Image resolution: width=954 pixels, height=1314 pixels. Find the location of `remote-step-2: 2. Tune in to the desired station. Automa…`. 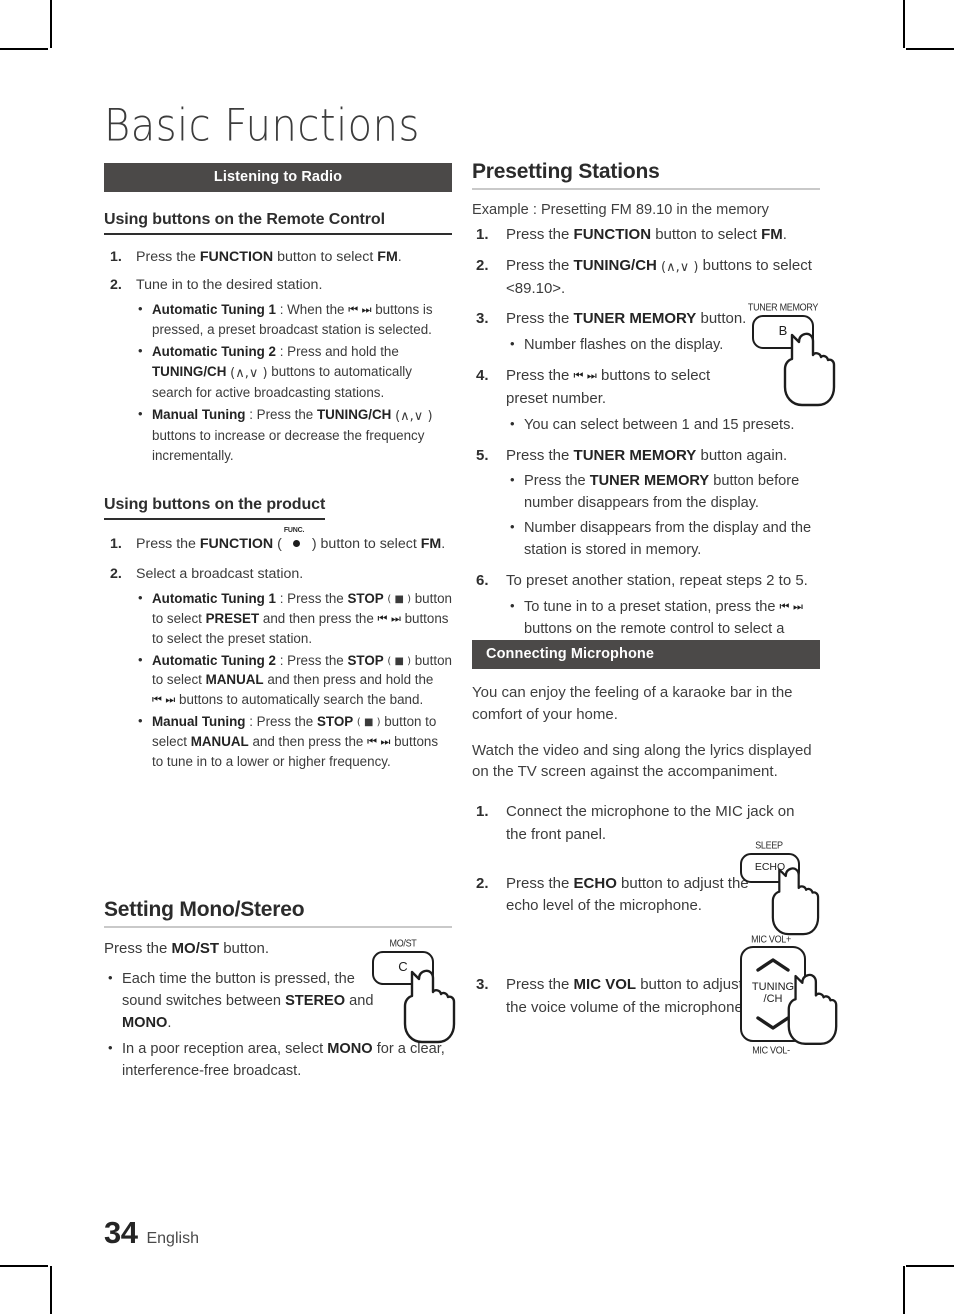

remote-step-2: 2. Tune in to the desired station. Automa… is located at coordinates (278, 370).